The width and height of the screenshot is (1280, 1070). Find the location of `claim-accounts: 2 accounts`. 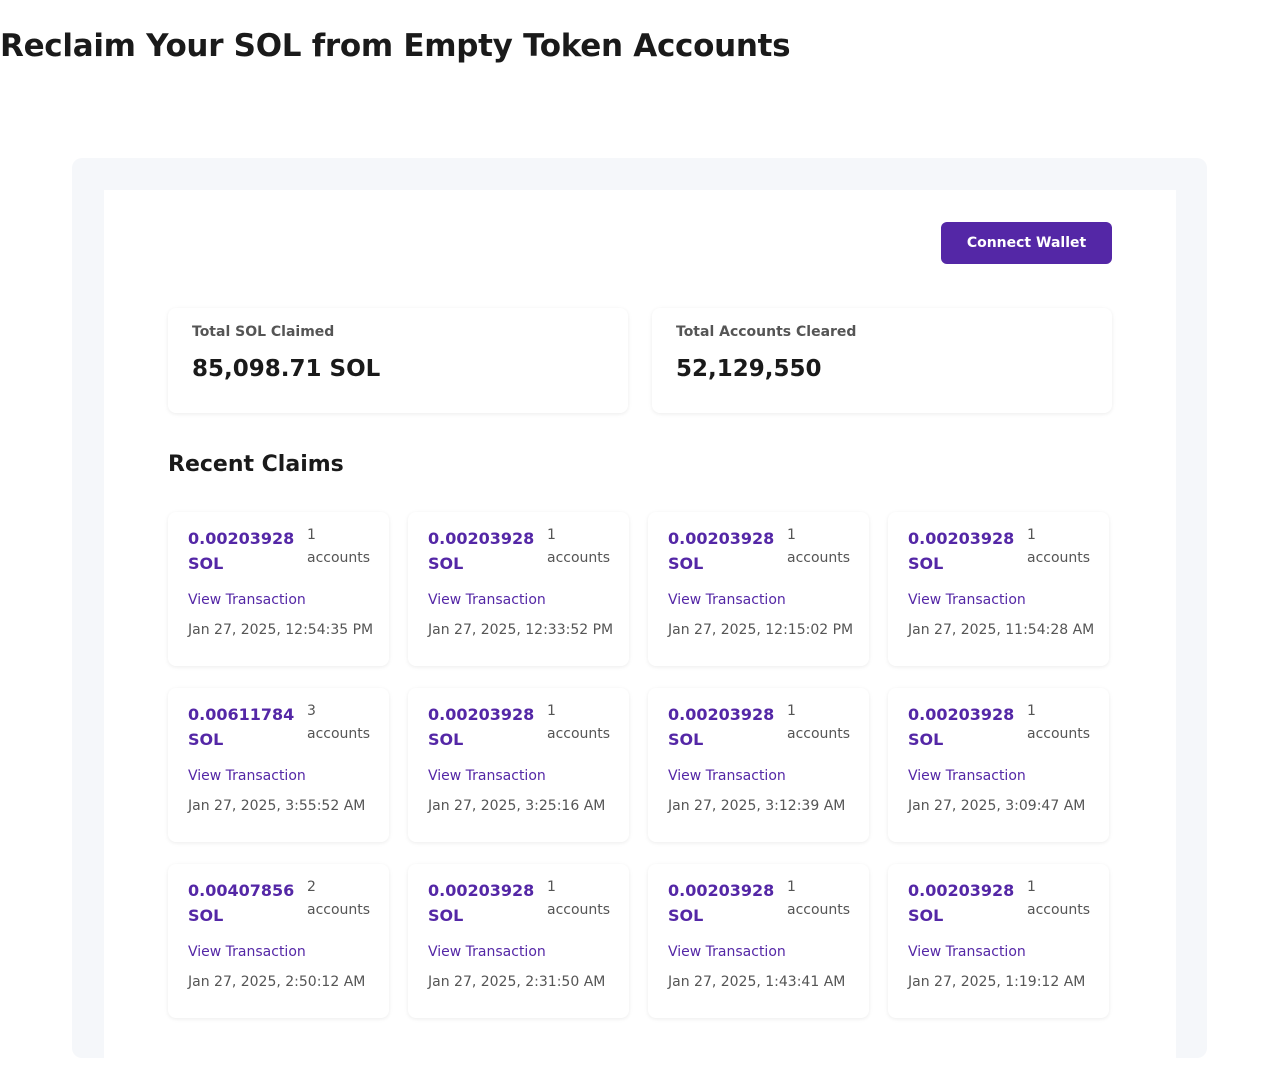

claim-accounts: 2 accounts is located at coordinates (347, 899).